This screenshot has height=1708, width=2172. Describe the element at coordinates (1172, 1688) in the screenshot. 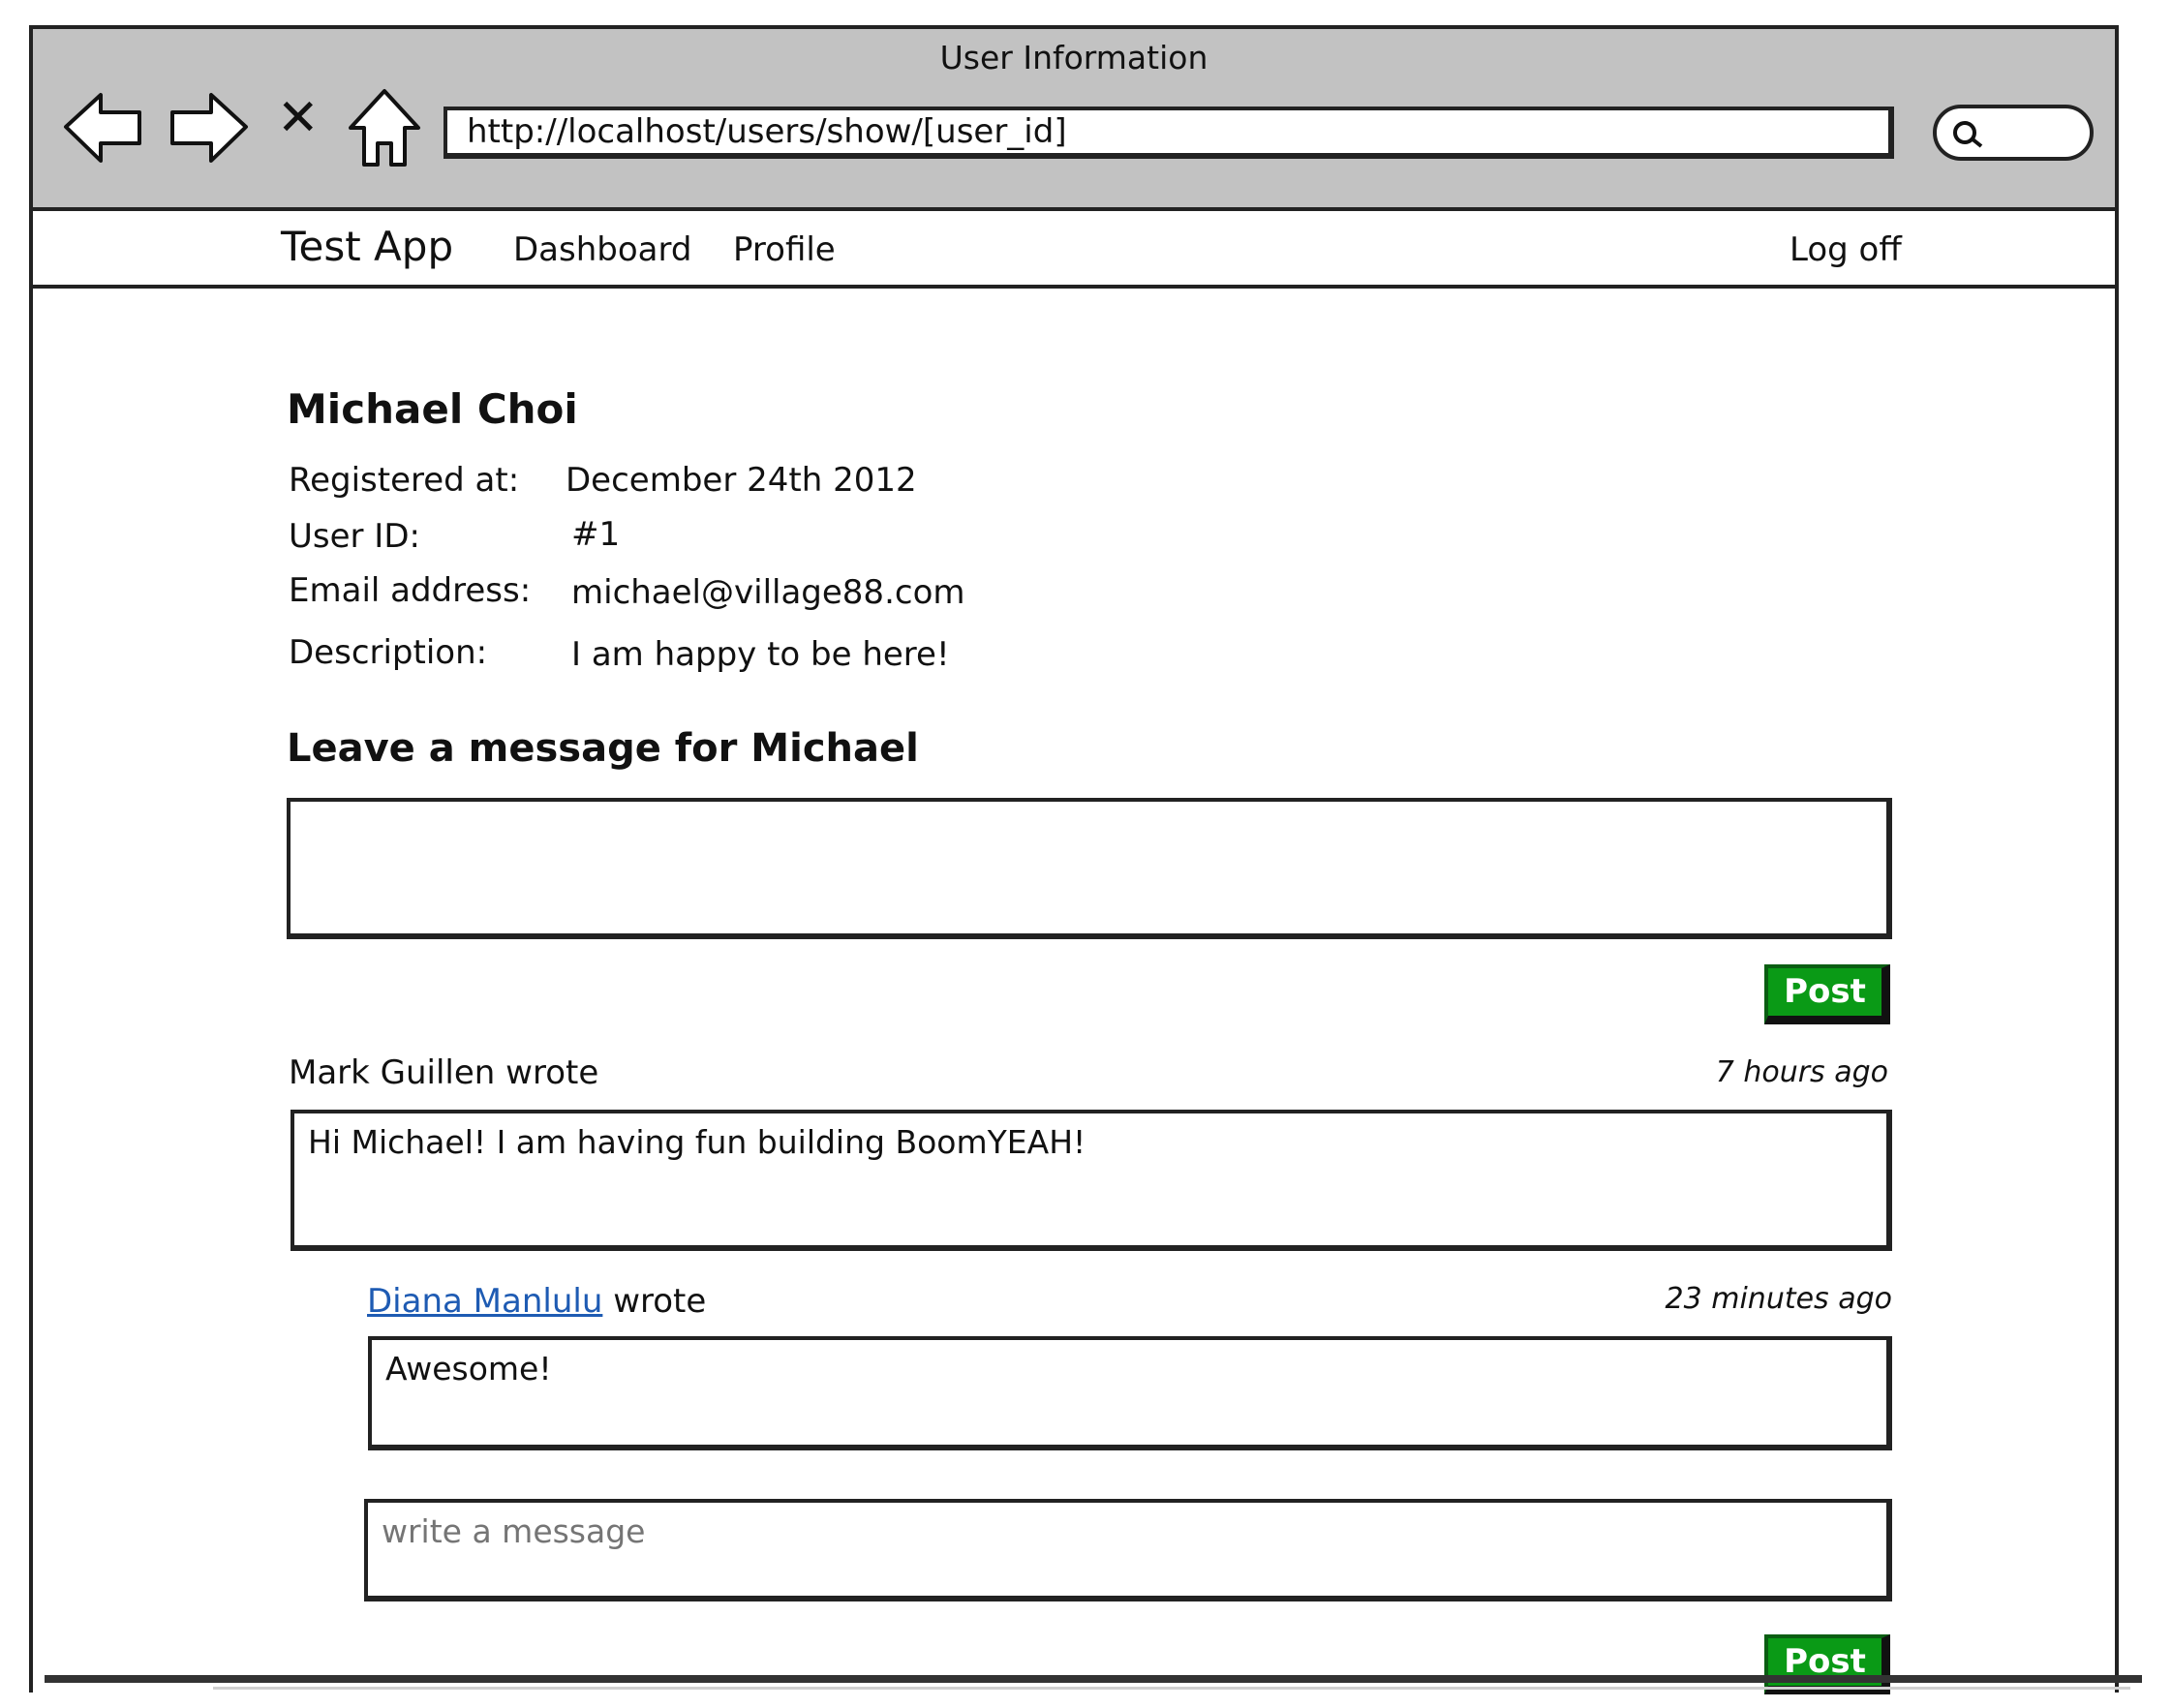

I see `window-shadow` at that location.